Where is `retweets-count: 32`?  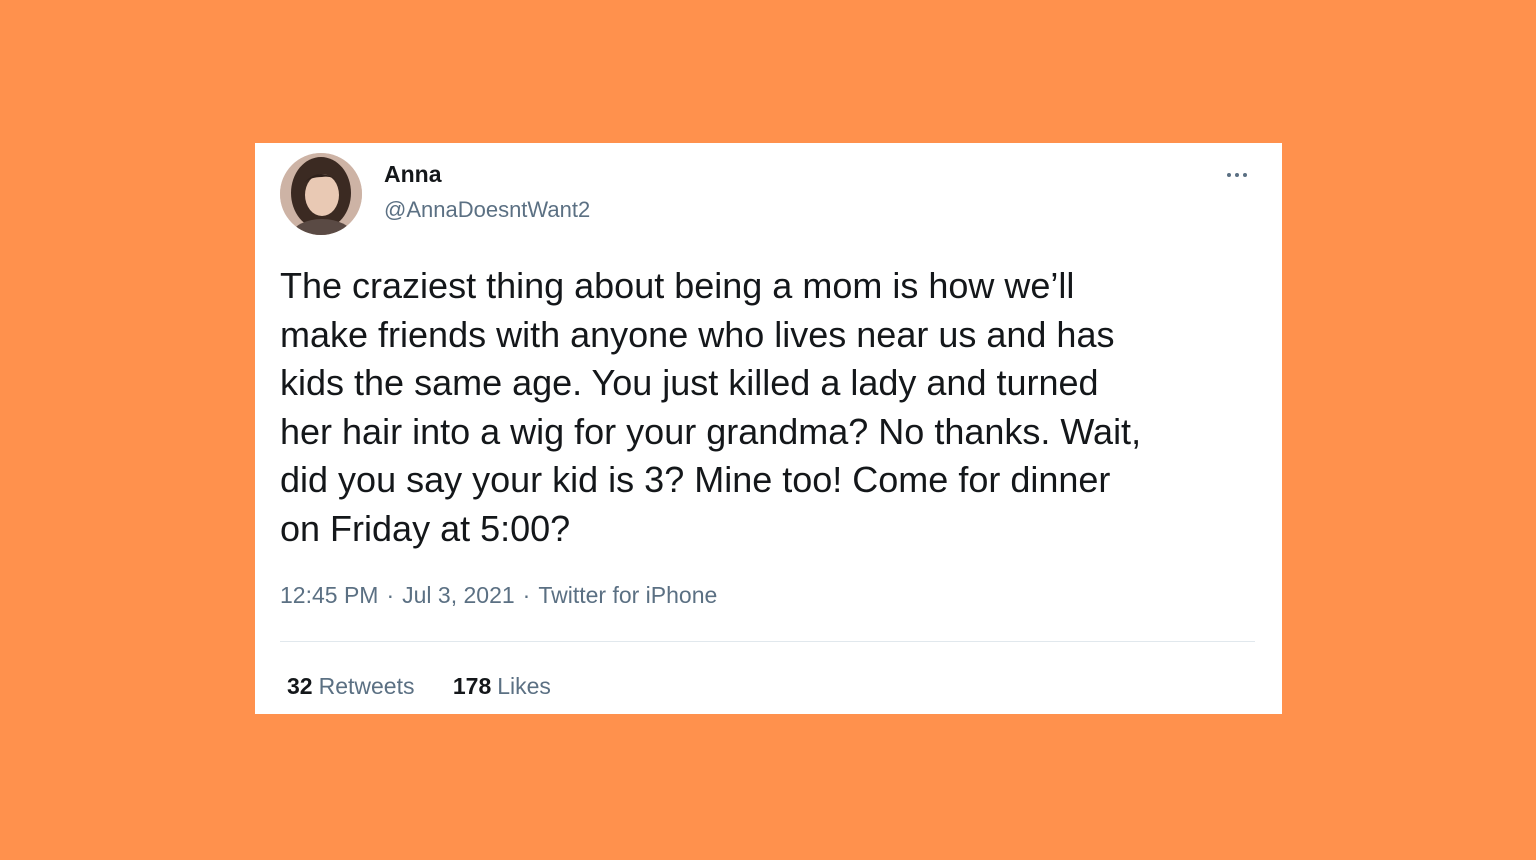 retweets-count: 32 is located at coordinates (300, 686).